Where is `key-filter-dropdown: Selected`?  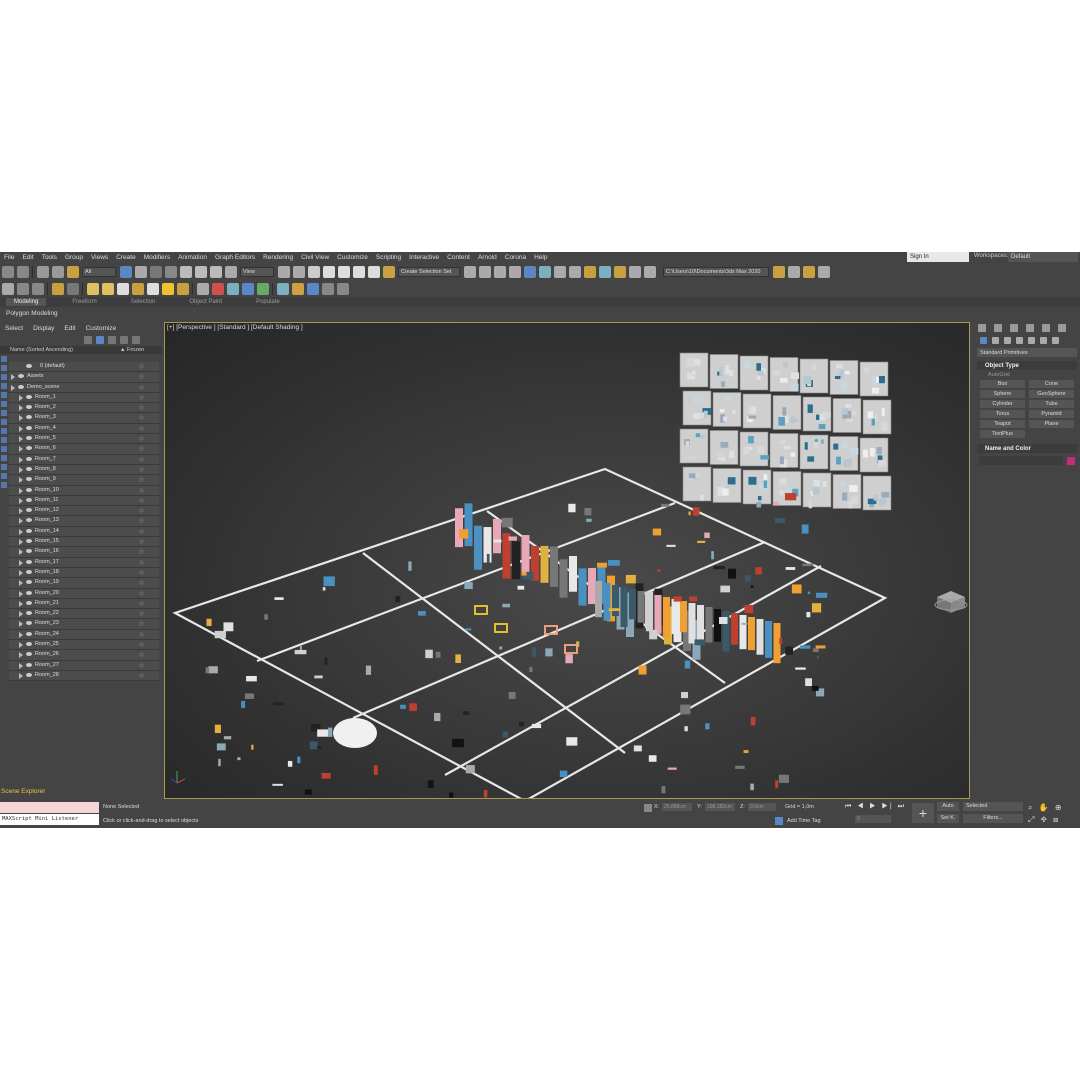
key-filter-dropdown: Selected is located at coordinates (993, 806).